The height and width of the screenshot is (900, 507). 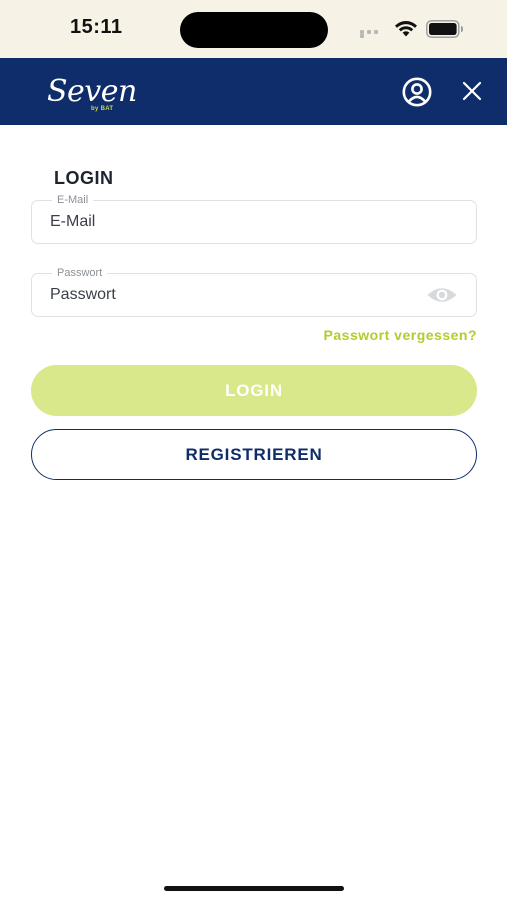 I want to click on page-title: LOGIN, so click(x=84, y=178).